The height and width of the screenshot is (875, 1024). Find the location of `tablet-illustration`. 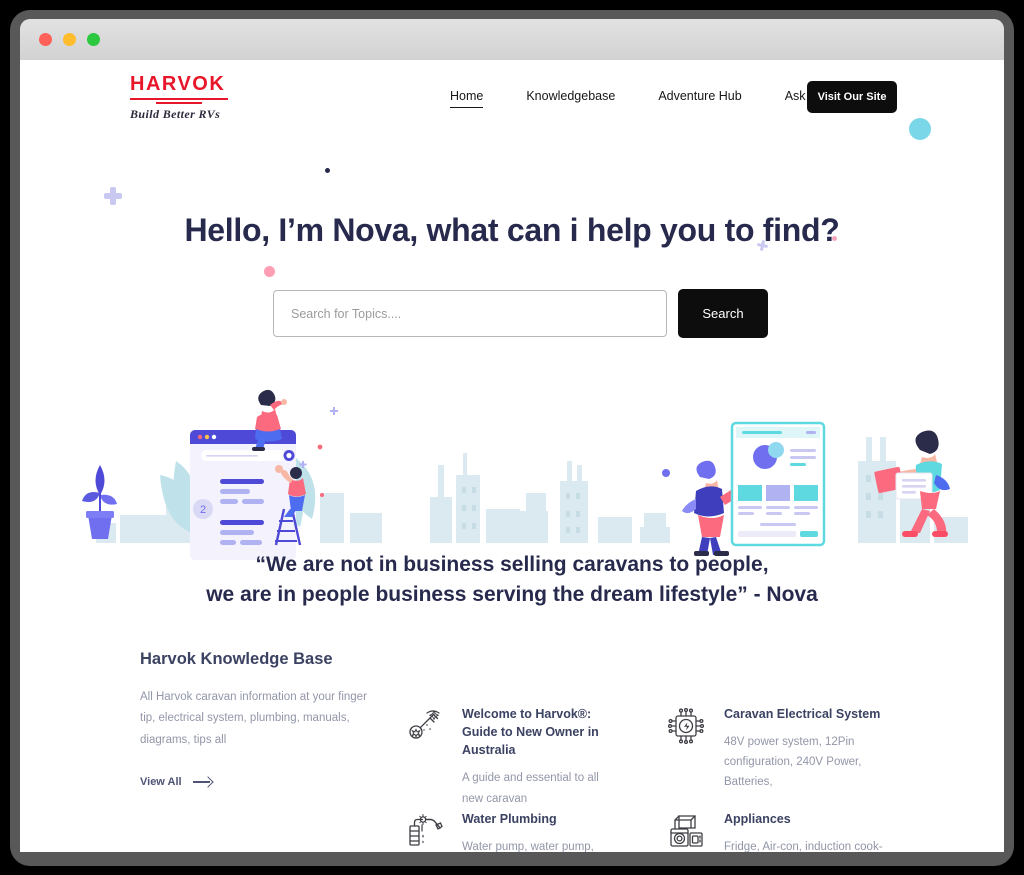

tablet-illustration is located at coordinates (778, 484).